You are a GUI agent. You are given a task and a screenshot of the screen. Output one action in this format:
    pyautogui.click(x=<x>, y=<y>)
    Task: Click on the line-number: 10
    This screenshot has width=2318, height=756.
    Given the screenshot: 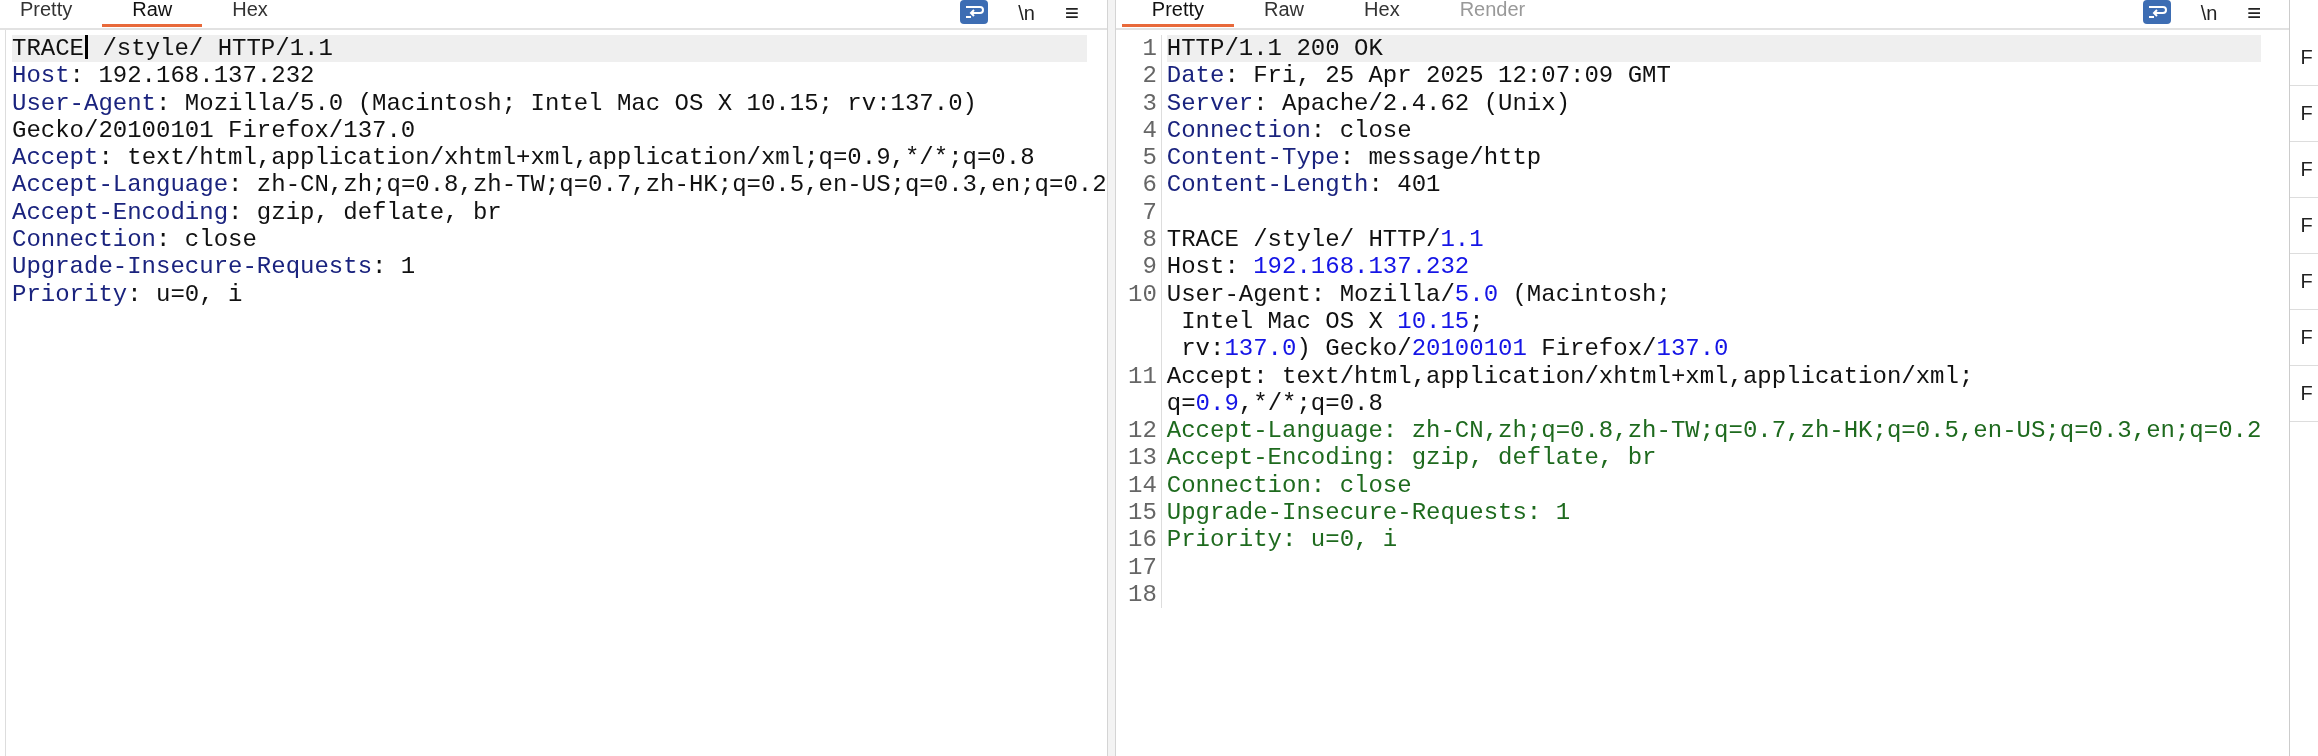 What is the action you would take?
    pyautogui.click(x=1142, y=294)
    